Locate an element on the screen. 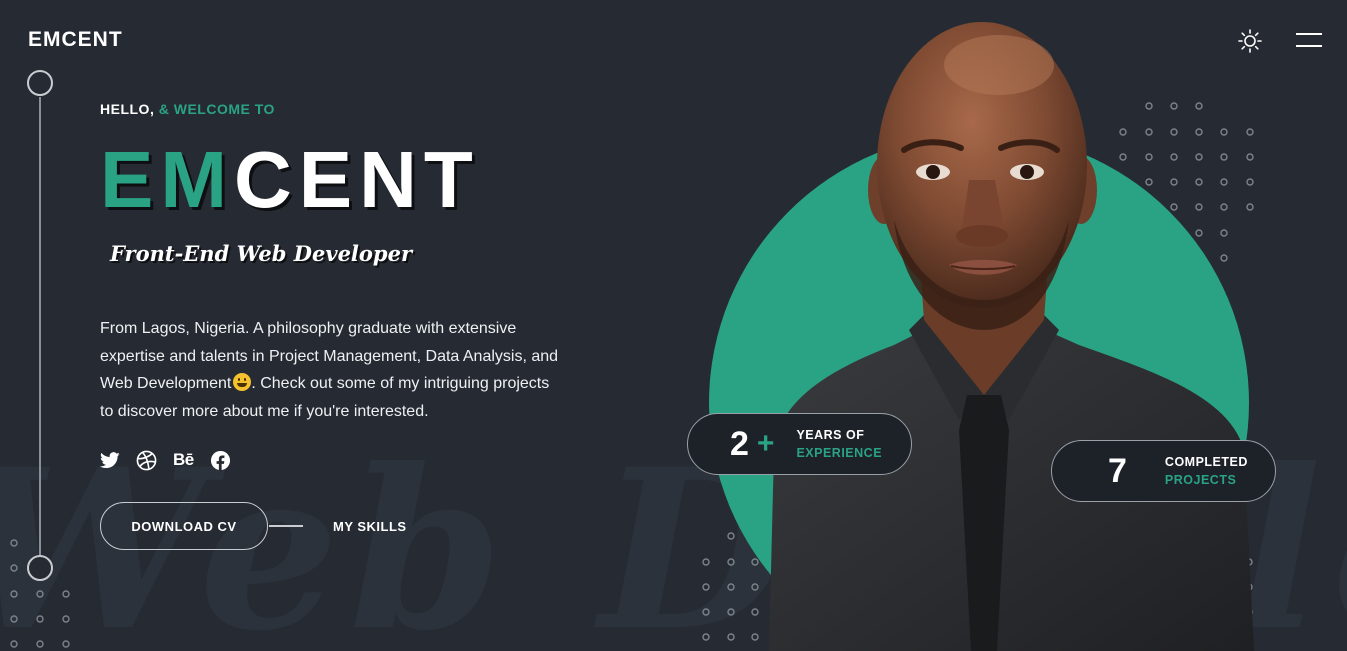  projects-label-bottom: PROJECTS is located at coordinates (1200, 480).